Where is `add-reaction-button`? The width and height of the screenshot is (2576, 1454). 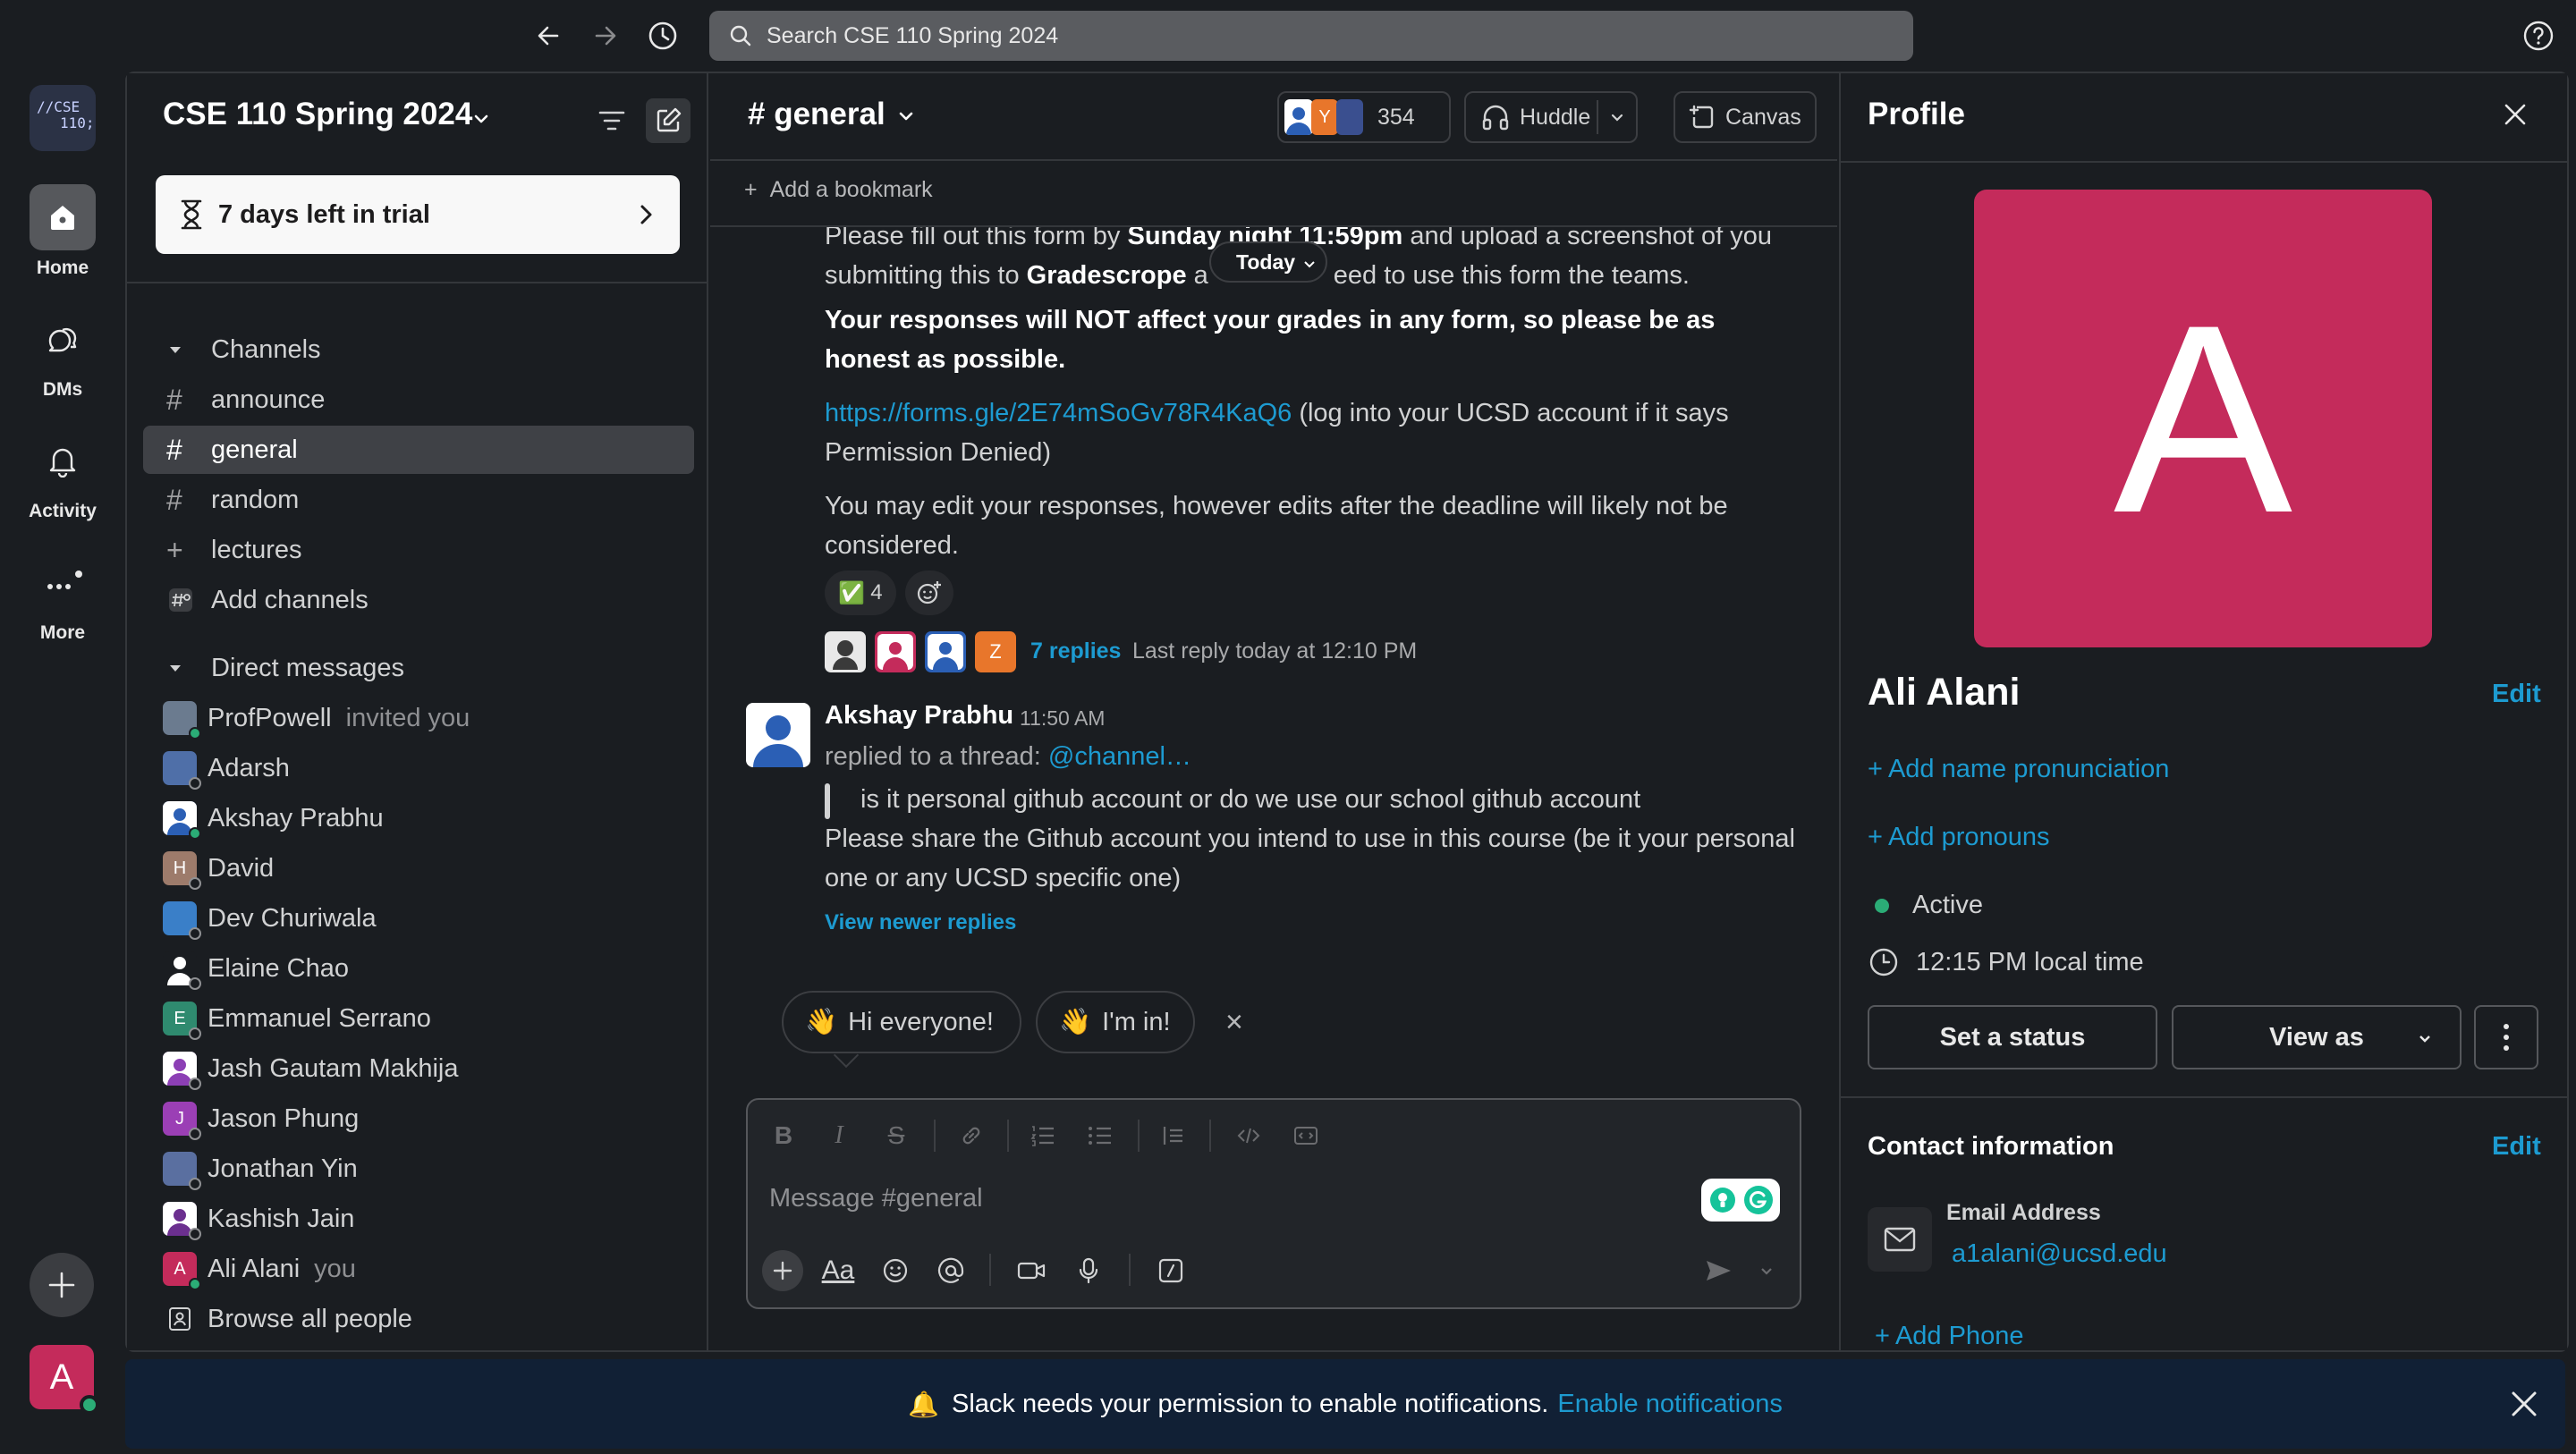
add-reaction-button is located at coordinates (929, 593).